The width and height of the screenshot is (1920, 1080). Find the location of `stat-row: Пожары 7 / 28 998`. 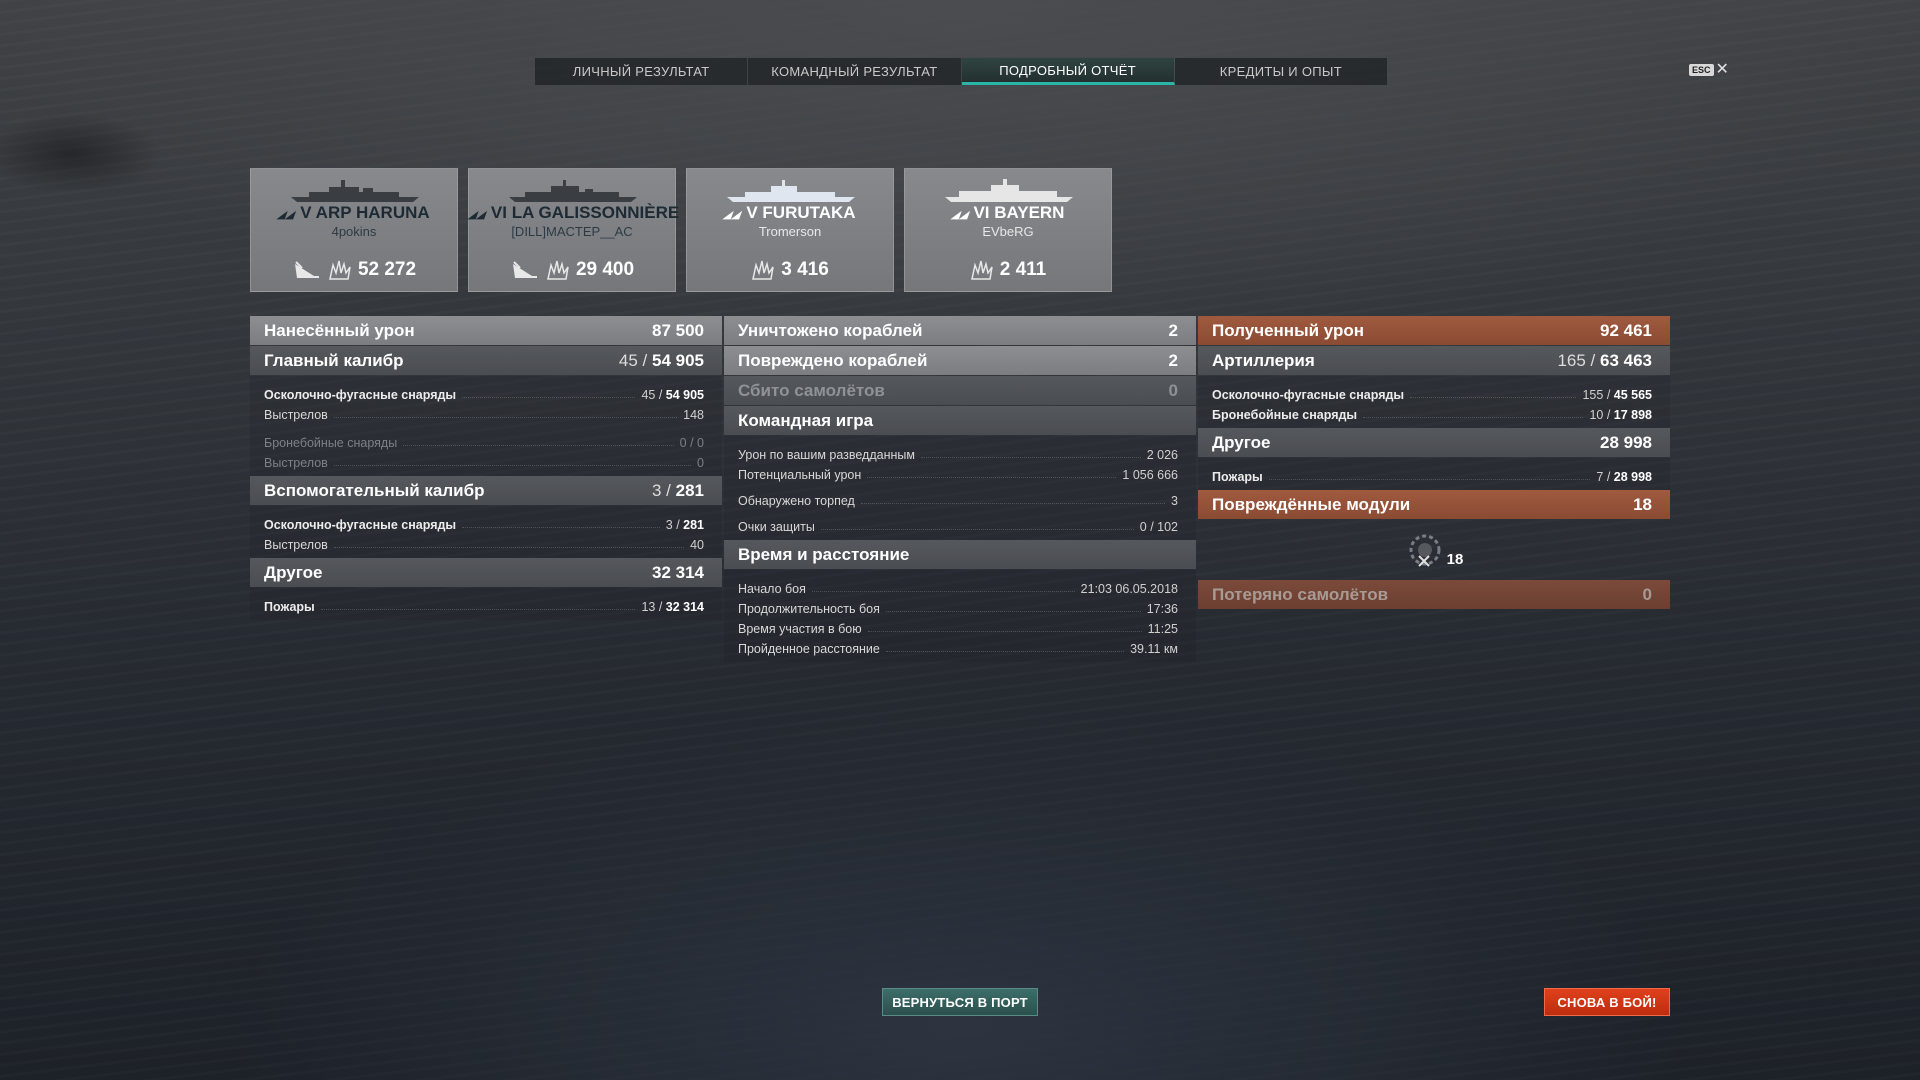

stat-row: Пожары 7 / 28 998 is located at coordinates (1432, 477).